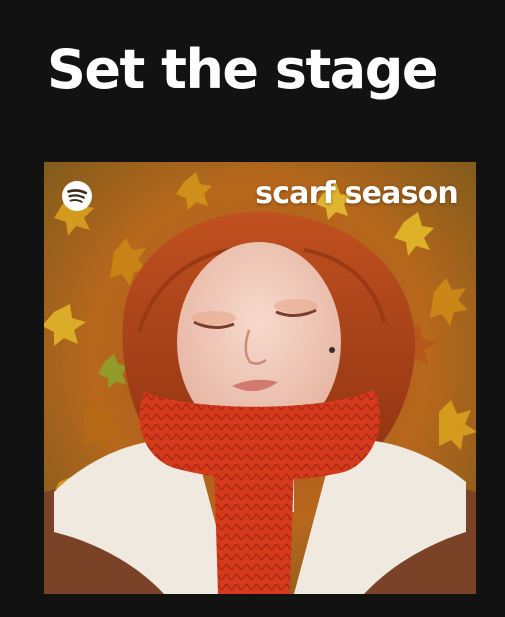 Image resolution: width=505 pixels, height=617 pixels. I want to click on section-title: Set the stage, so click(242, 69).